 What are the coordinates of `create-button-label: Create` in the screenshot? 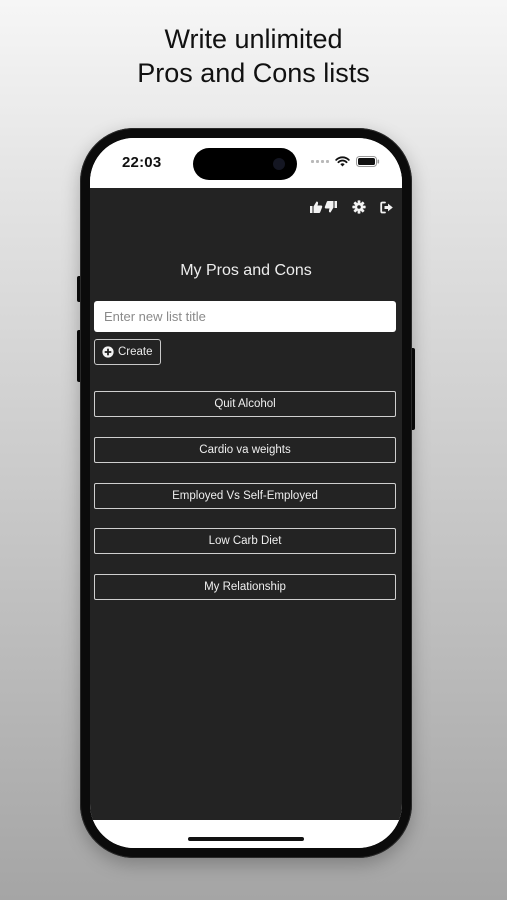 It's located at (135, 352).